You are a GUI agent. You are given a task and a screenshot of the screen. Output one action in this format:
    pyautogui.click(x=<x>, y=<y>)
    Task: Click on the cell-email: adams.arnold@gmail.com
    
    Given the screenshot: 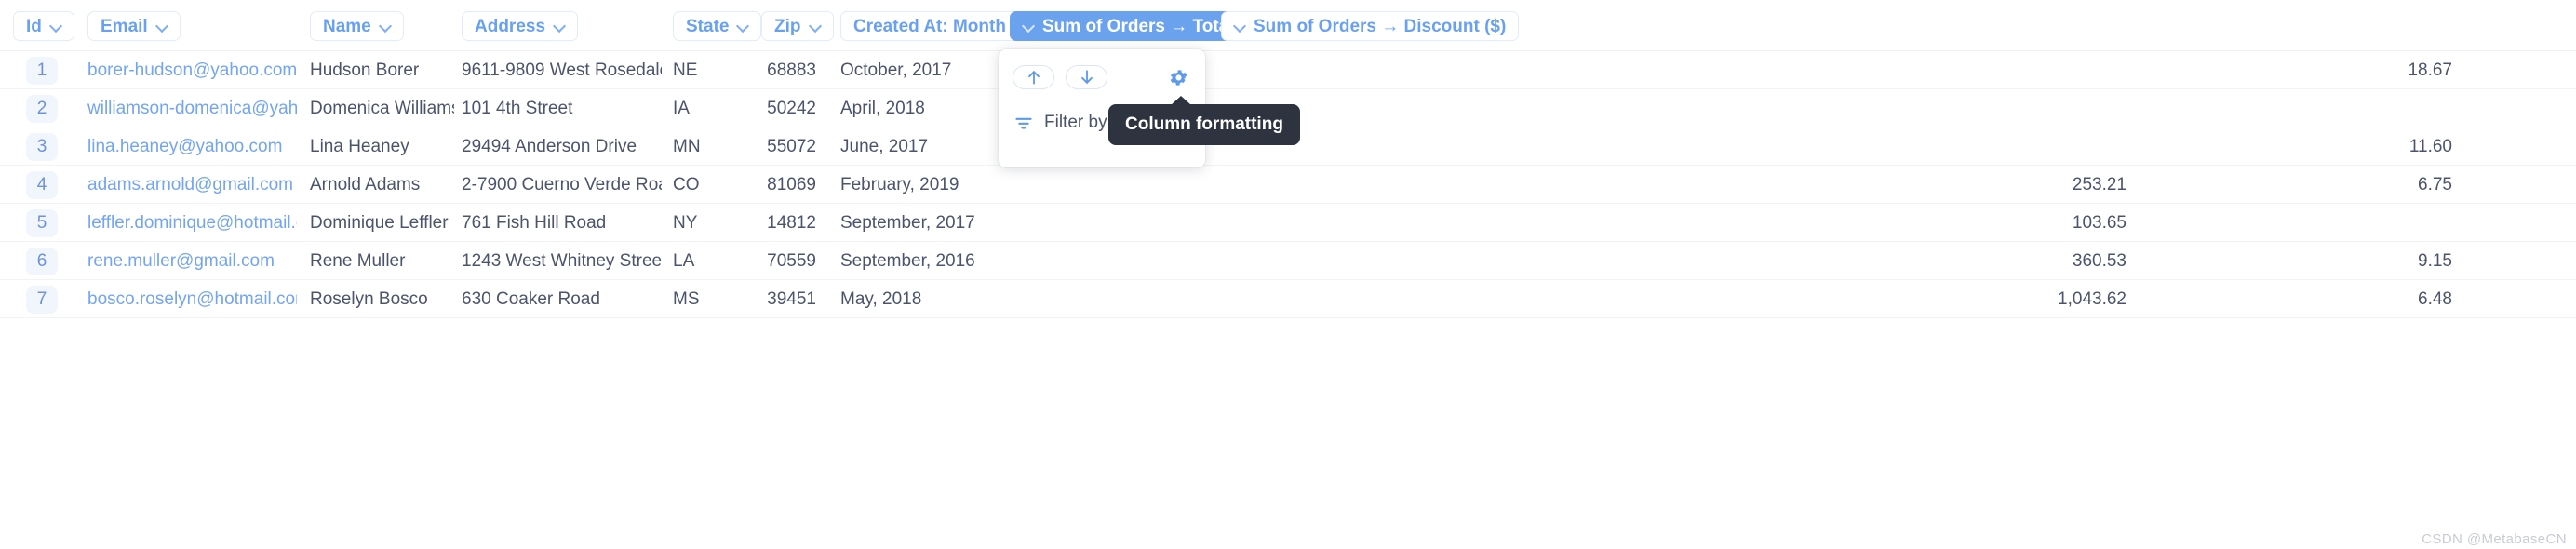 What is the action you would take?
    pyautogui.click(x=192, y=185)
    